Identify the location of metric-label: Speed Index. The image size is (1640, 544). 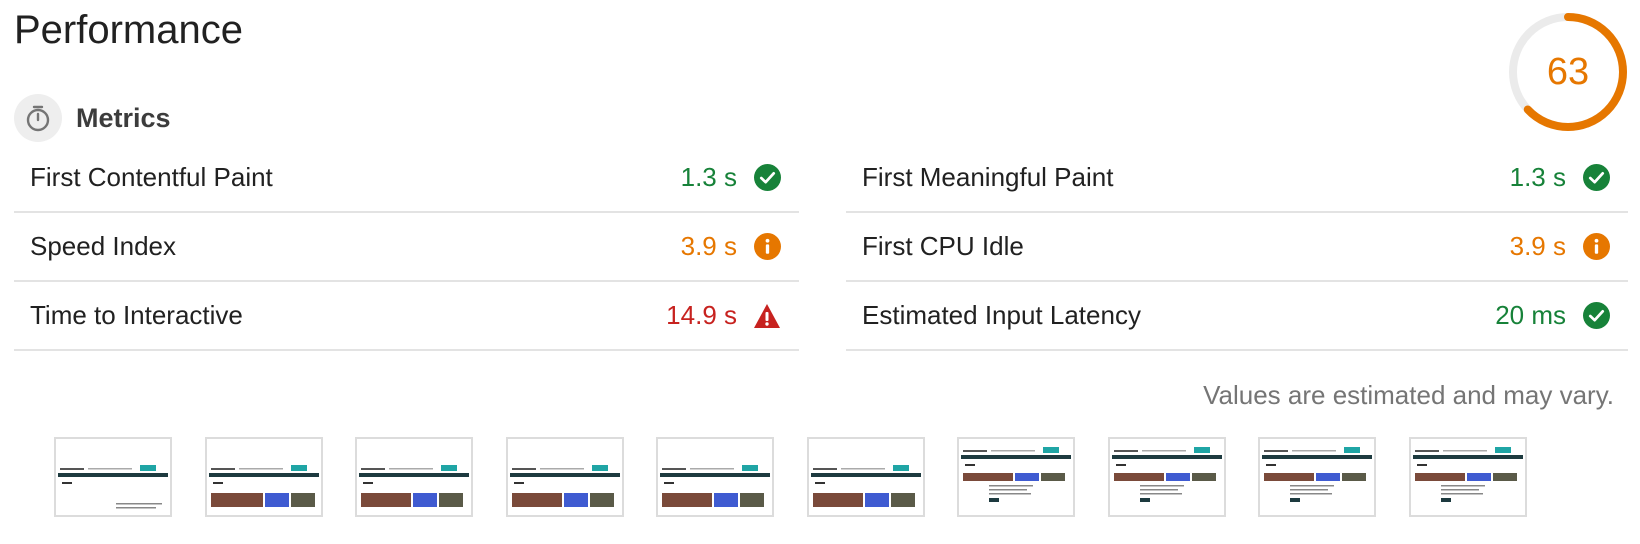
(103, 246).